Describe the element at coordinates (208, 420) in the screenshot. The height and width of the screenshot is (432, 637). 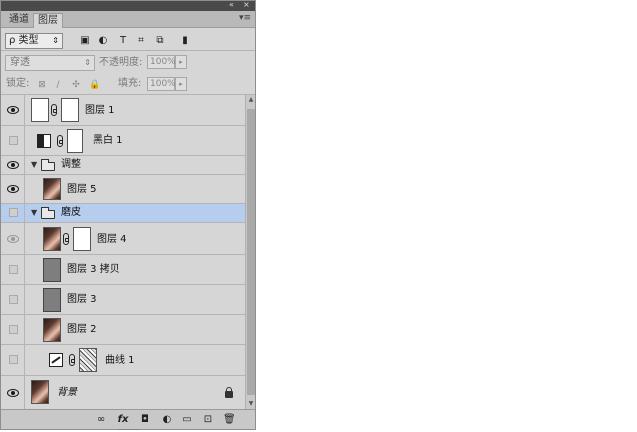
I see `new-layer-icon: ⊡` at that location.